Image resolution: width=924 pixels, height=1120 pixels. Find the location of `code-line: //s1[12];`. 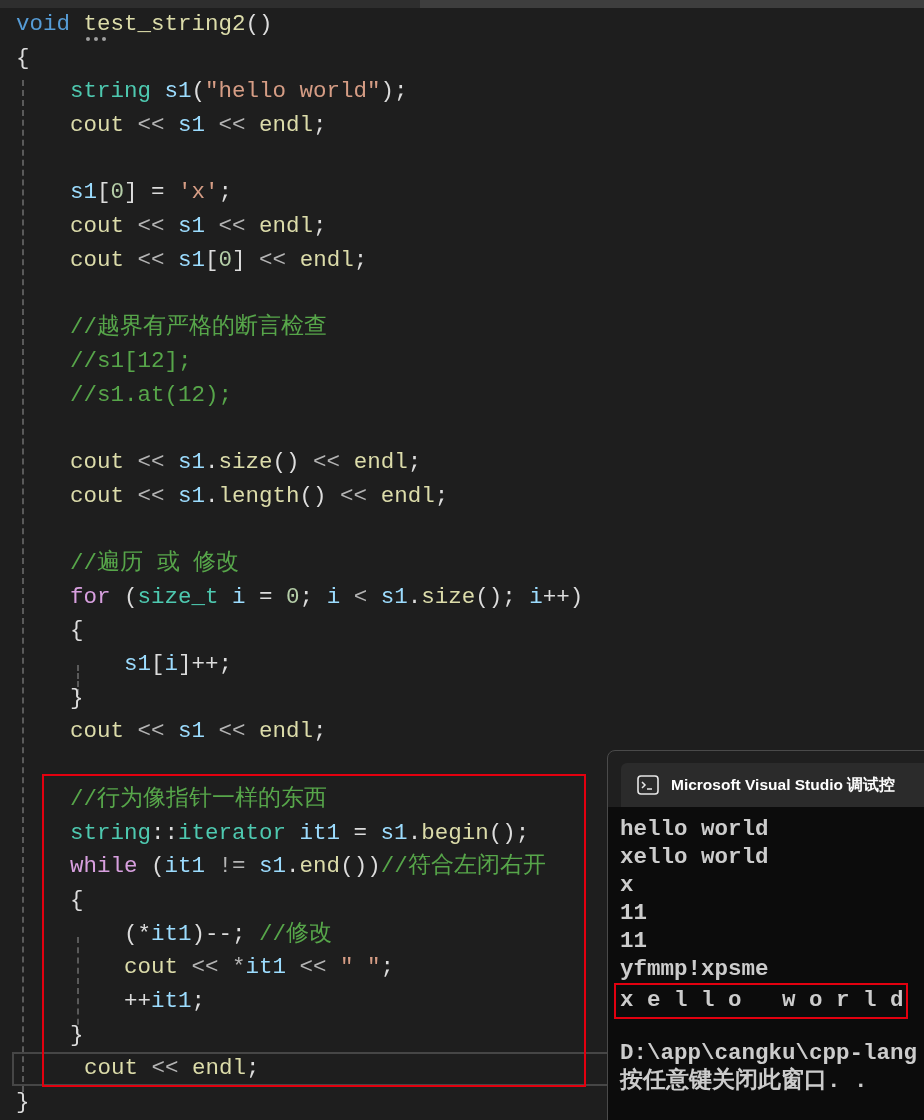

code-line: //s1[12]; is located at coordinates (130, 361).